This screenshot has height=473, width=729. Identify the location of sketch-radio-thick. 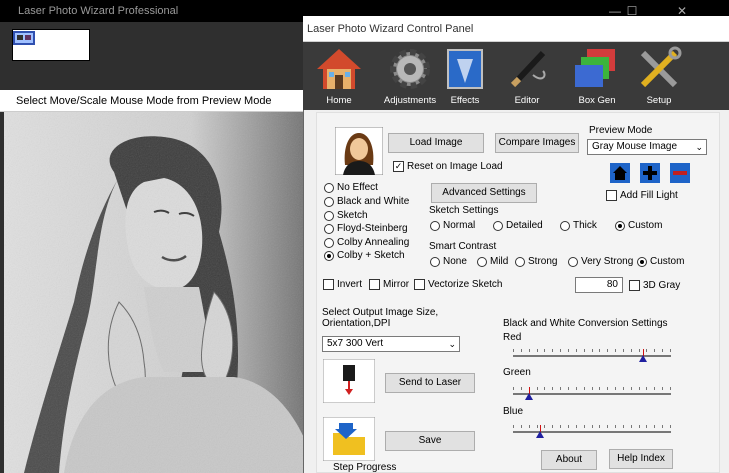
(565, 226).